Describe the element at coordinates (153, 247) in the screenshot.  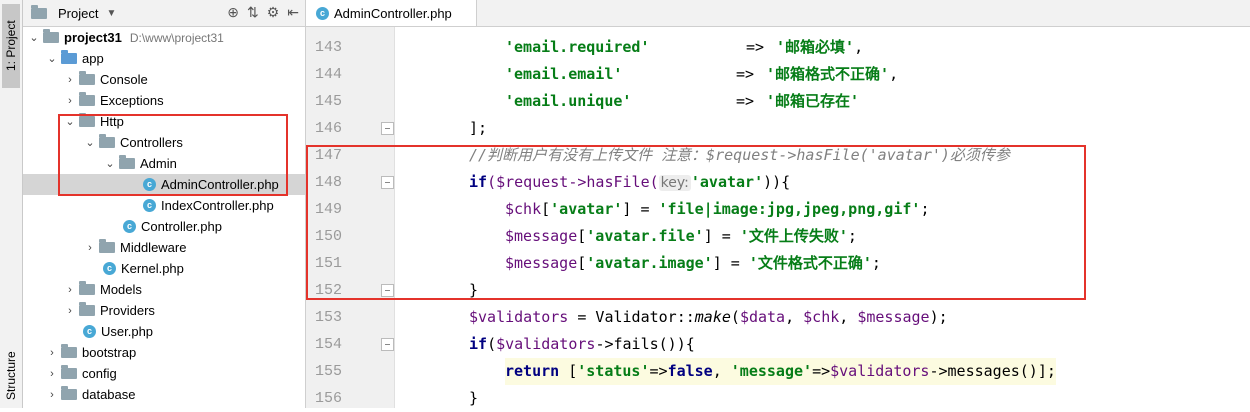
I see `tree-label: Middleware` at that location.